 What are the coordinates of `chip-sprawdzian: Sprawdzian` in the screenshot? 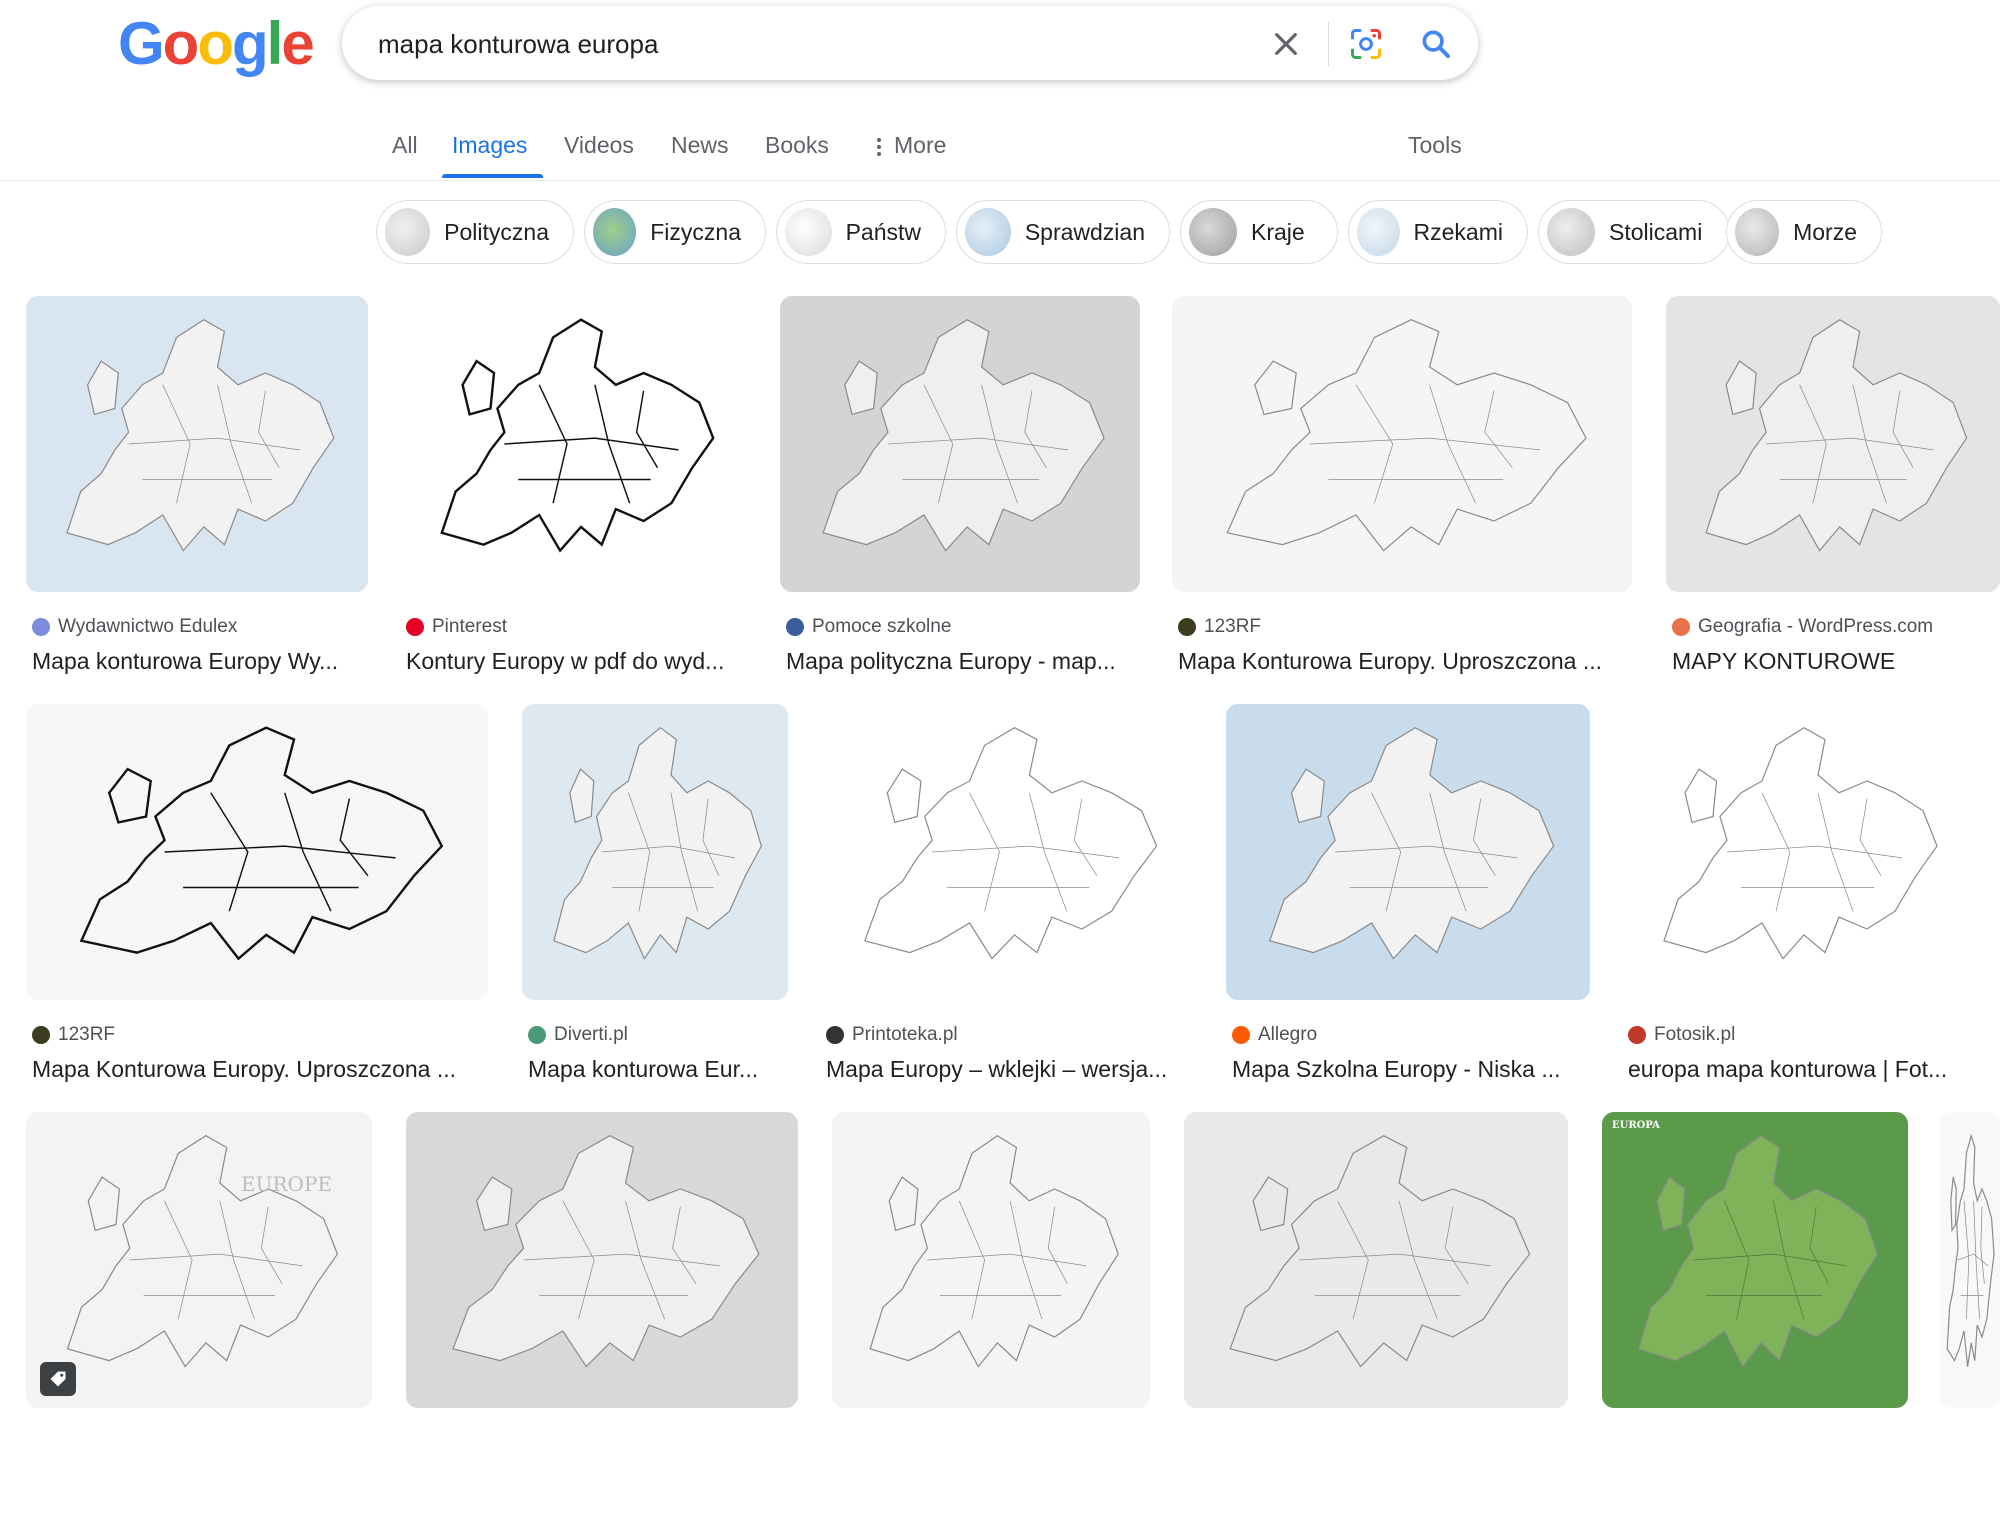 It's located at (1063, 232).